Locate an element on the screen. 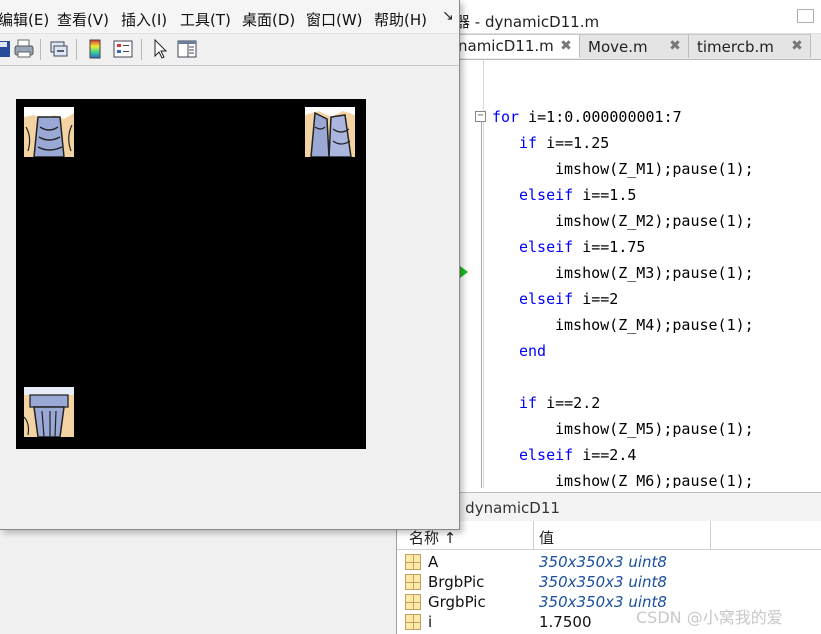  code-text: imshow(Z_M3);pause(1); is located at coordinates (654, 273).